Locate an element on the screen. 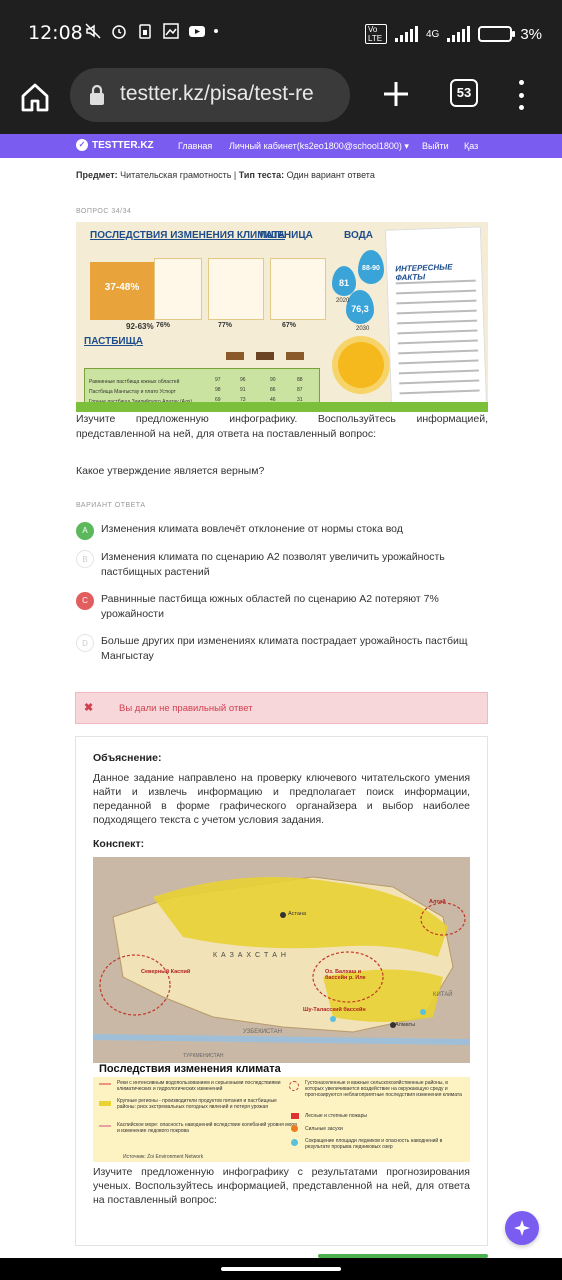  options-label: ВАРИАНТ ОТВЕТА is located at coordinates (111, 505).